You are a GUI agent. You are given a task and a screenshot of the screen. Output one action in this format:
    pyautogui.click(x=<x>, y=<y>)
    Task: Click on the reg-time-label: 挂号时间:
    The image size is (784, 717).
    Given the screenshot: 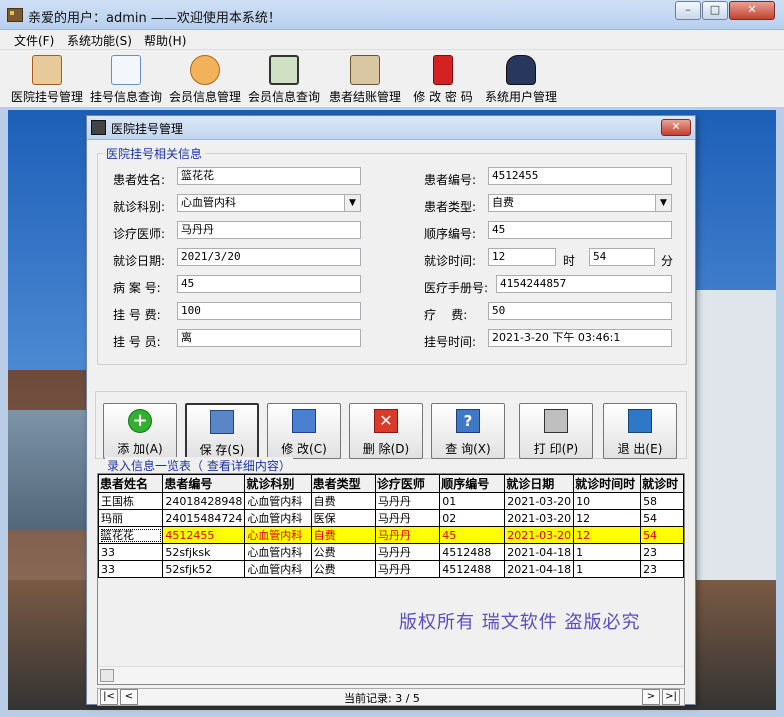 What is the action you would take?
    pyautogui.click(x=450, y=342)
    